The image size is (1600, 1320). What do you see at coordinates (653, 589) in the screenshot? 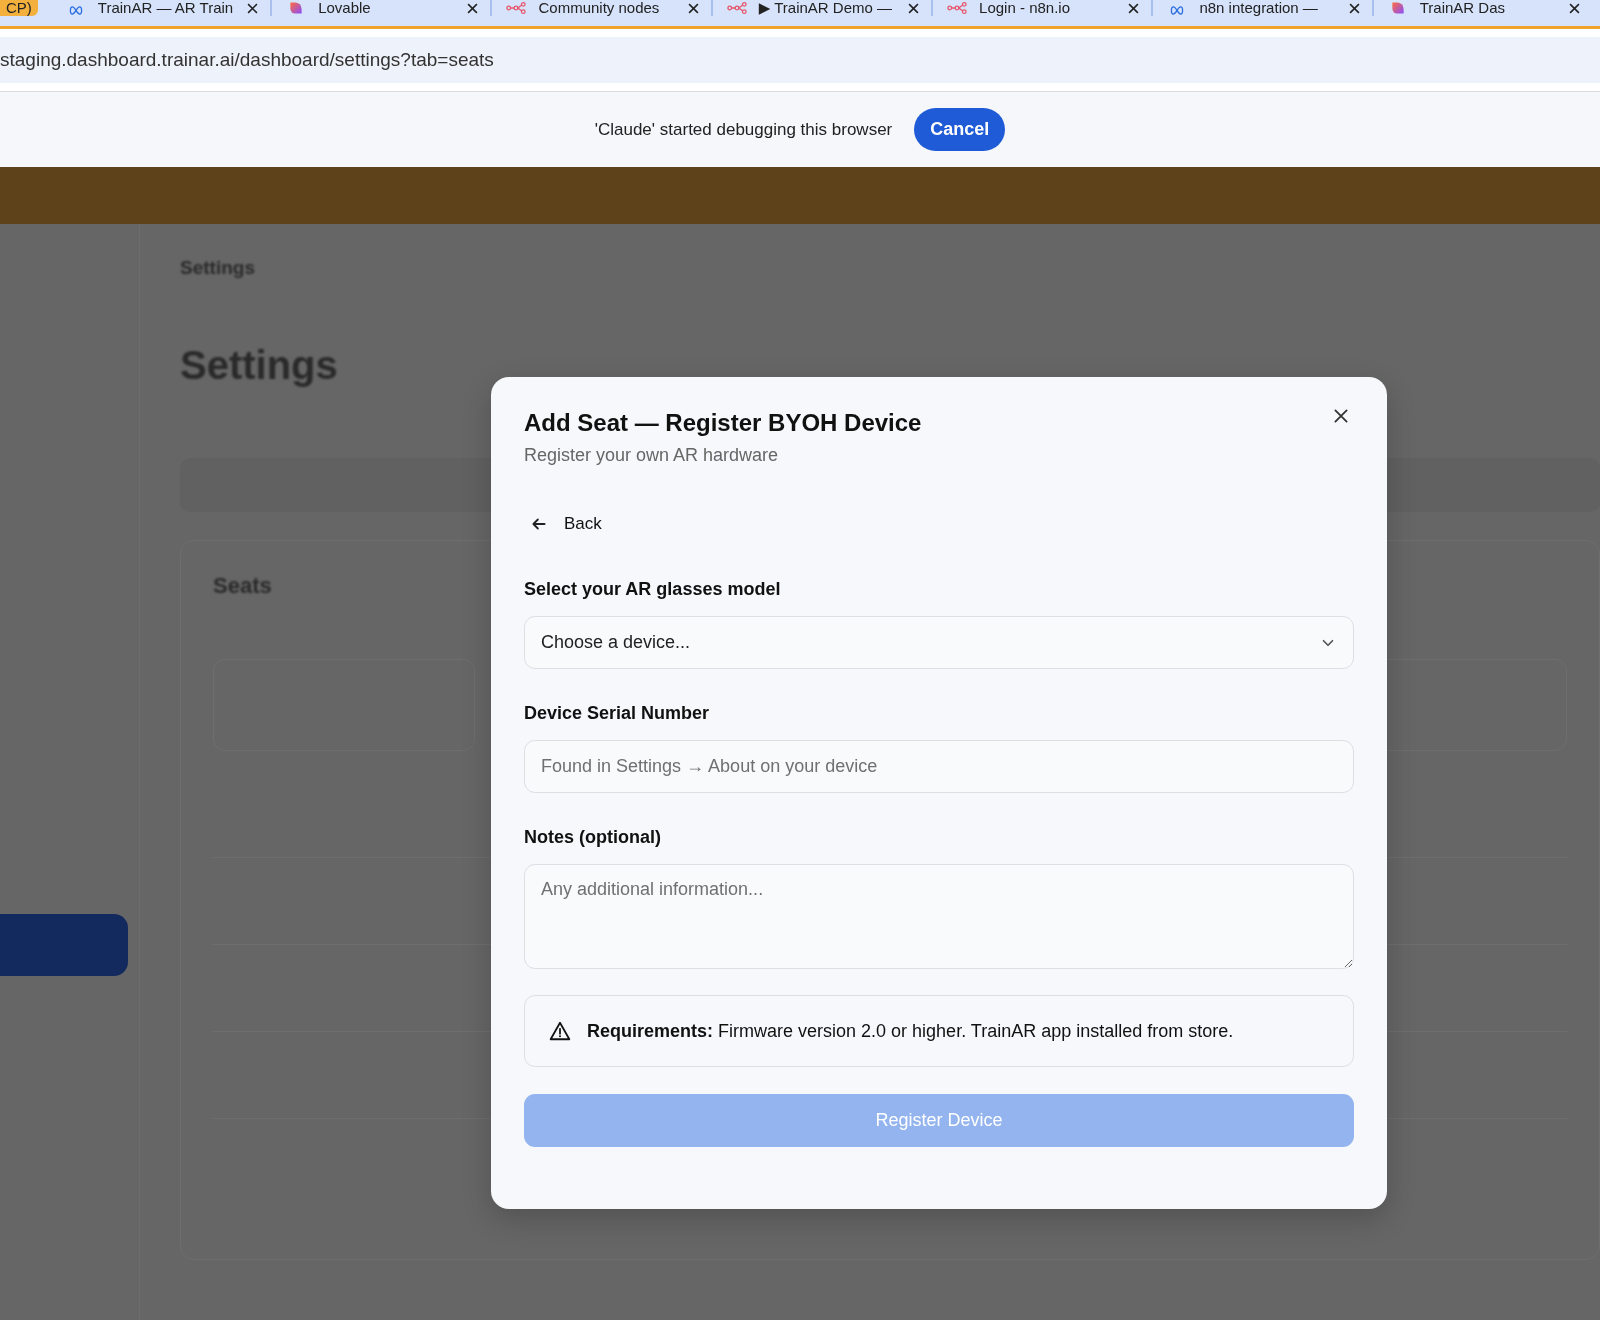
I see `field-label: Select your AR glasses model` at bounding box center [653, 589].